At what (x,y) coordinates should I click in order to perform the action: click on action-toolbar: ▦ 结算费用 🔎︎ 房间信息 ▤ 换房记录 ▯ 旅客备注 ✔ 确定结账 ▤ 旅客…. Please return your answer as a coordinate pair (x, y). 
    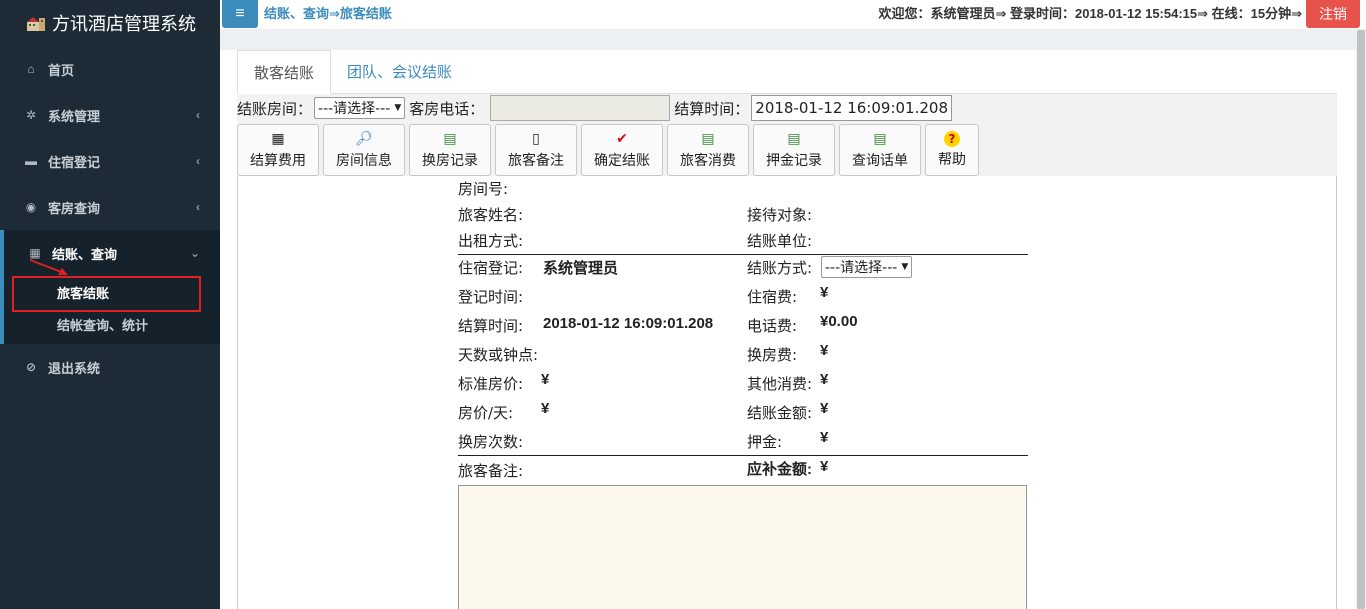
    Looking at the image, I should click on (787, 150).